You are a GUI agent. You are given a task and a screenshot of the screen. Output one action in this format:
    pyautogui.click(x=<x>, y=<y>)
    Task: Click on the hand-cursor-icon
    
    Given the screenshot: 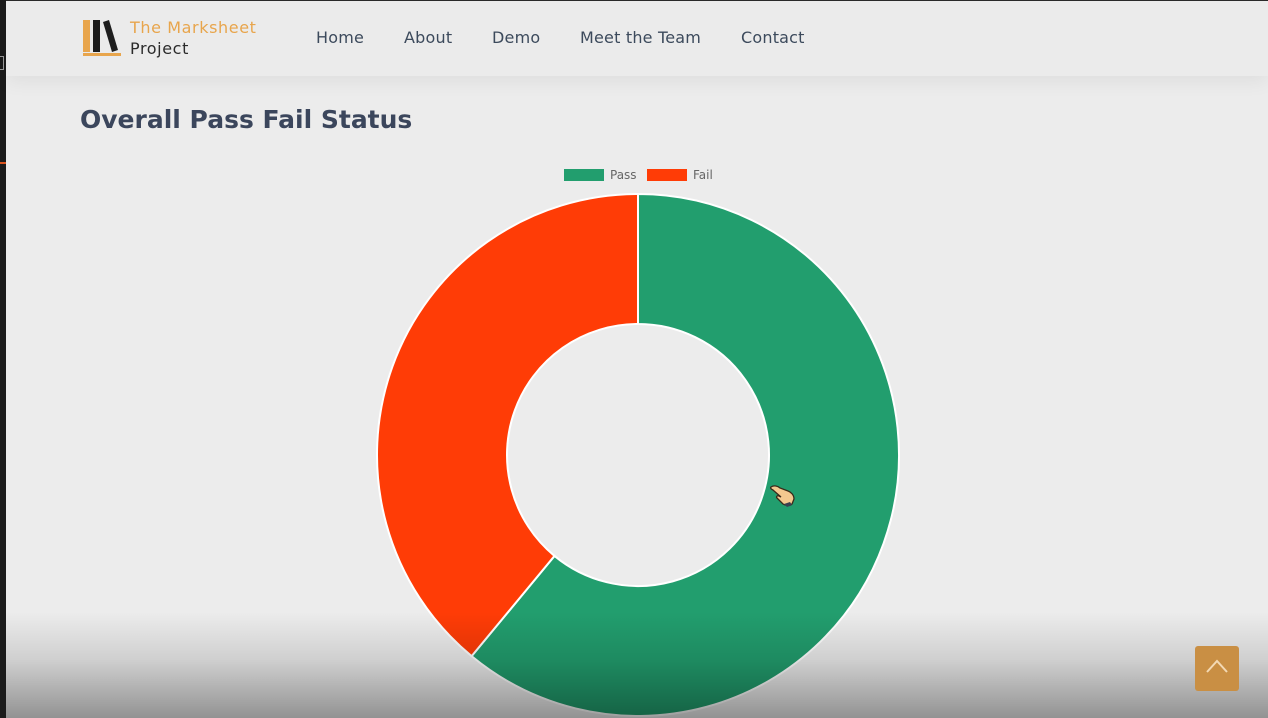 What is the action you would take?
    pyautogui.click(x=784, y=494)
    